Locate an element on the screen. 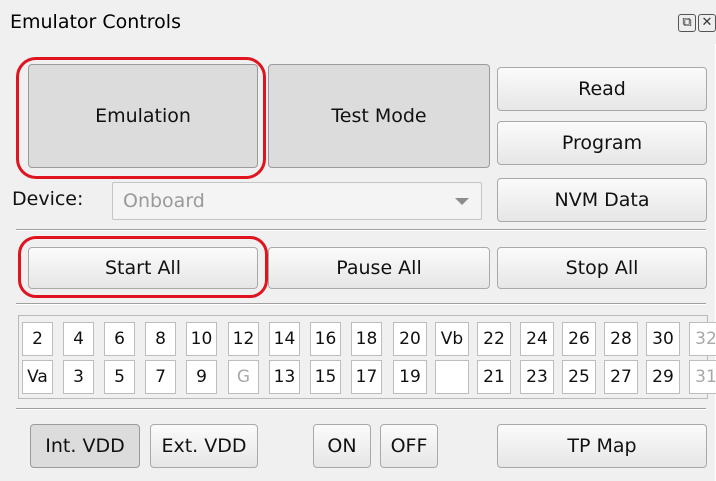 The height and width of the screenshot is (481, 716). pin-cell-15: 15 is located at coordinates (325, 377).